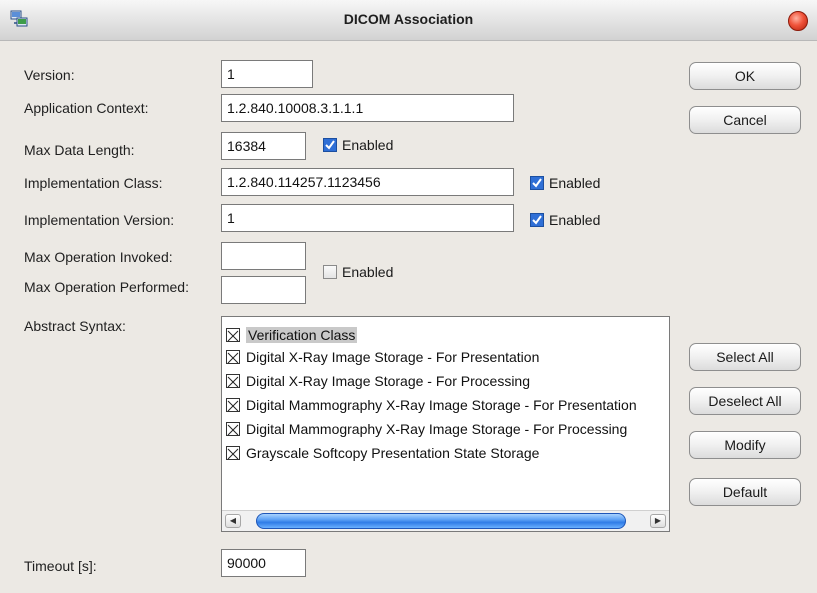 The width and height of the screenshot is (817, 593). I want to click on max-op-invoked-field, so click(263, 256).